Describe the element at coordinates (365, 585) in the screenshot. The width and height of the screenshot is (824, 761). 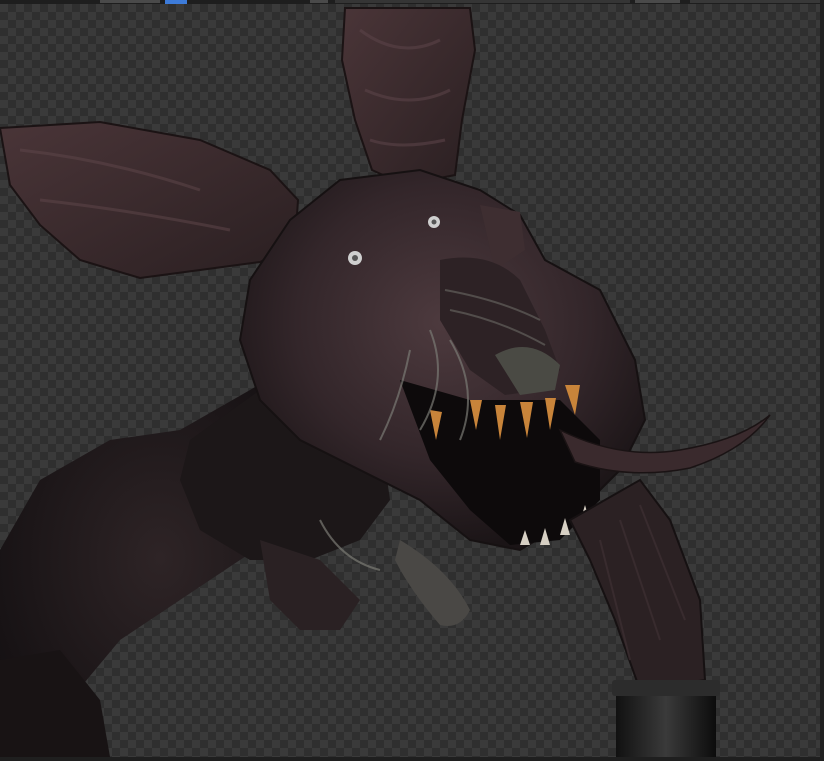
I see `claw-hand` at that location.